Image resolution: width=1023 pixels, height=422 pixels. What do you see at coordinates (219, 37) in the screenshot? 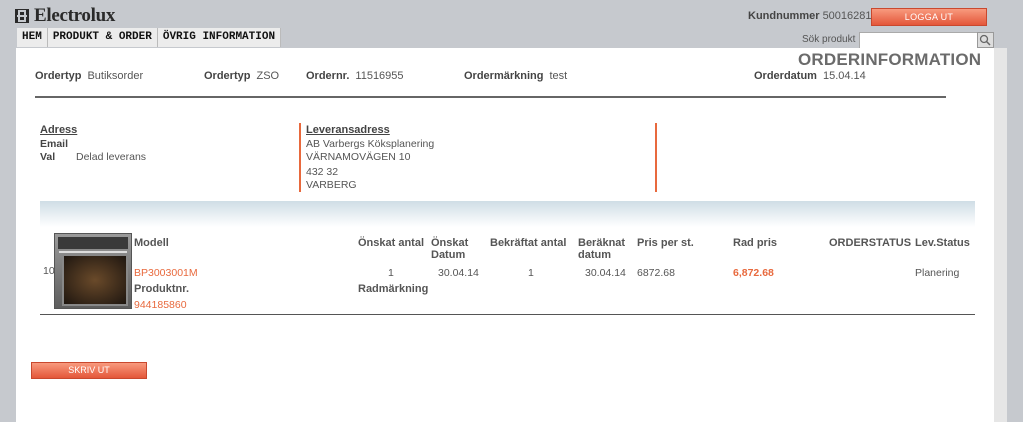
I see `nav-item-ovrig-information: ÖVRIG INFORMATION` at bounding box center [219, 37].